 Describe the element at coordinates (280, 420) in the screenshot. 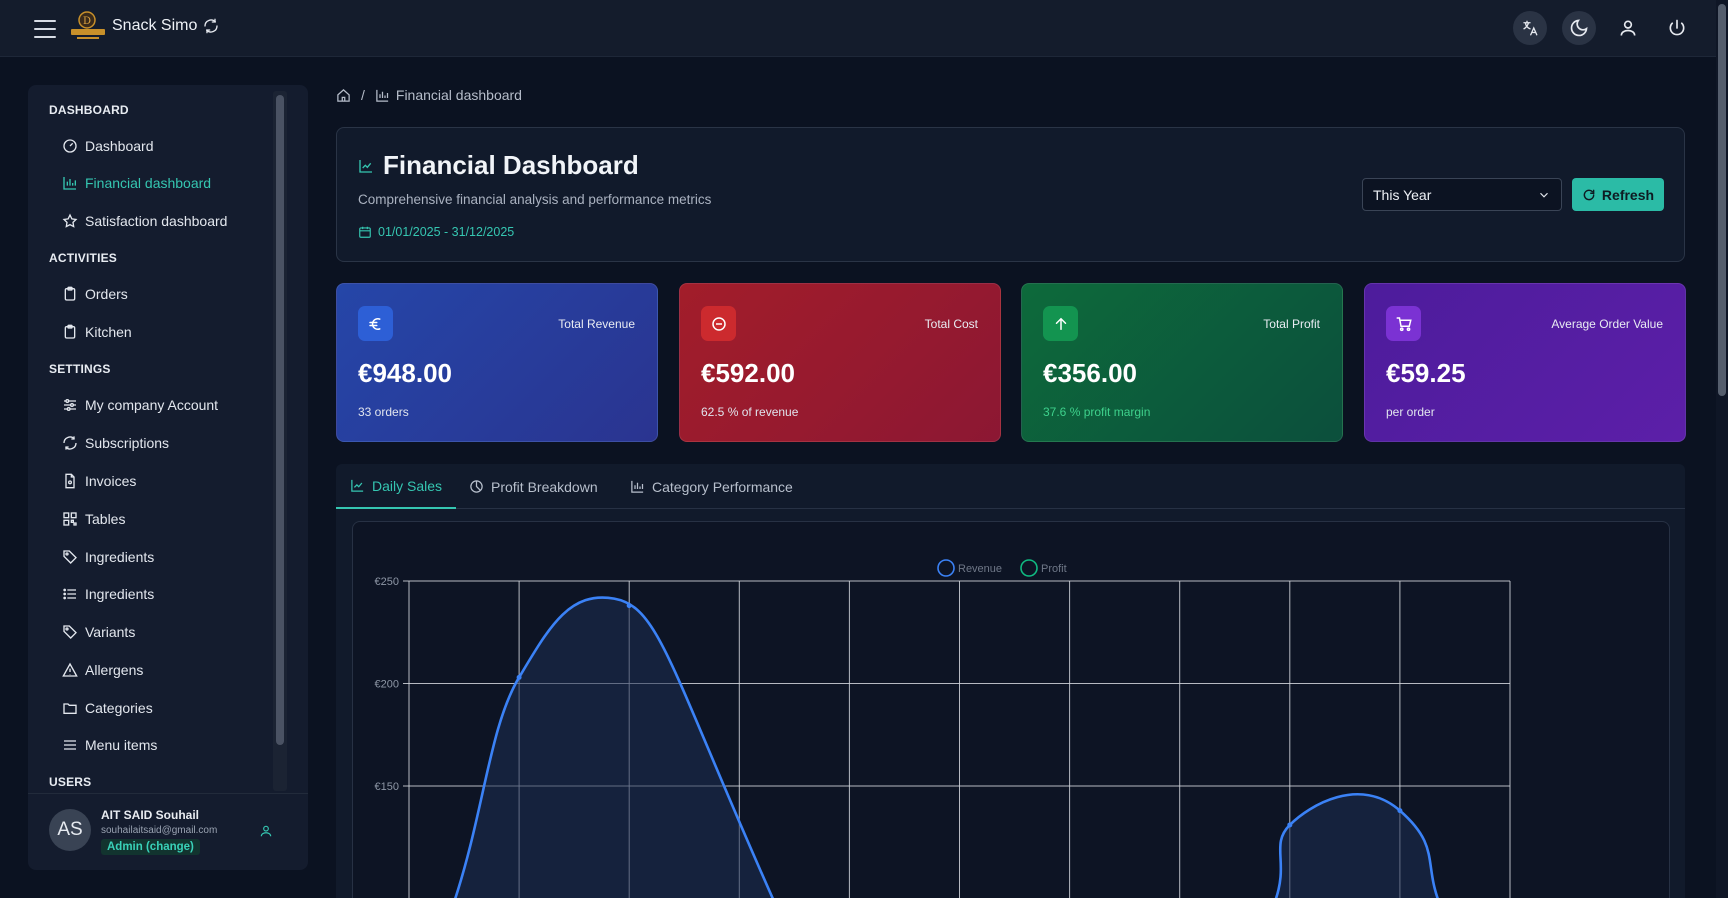

I see `sidebar-scrollbar-thumb` at that location.